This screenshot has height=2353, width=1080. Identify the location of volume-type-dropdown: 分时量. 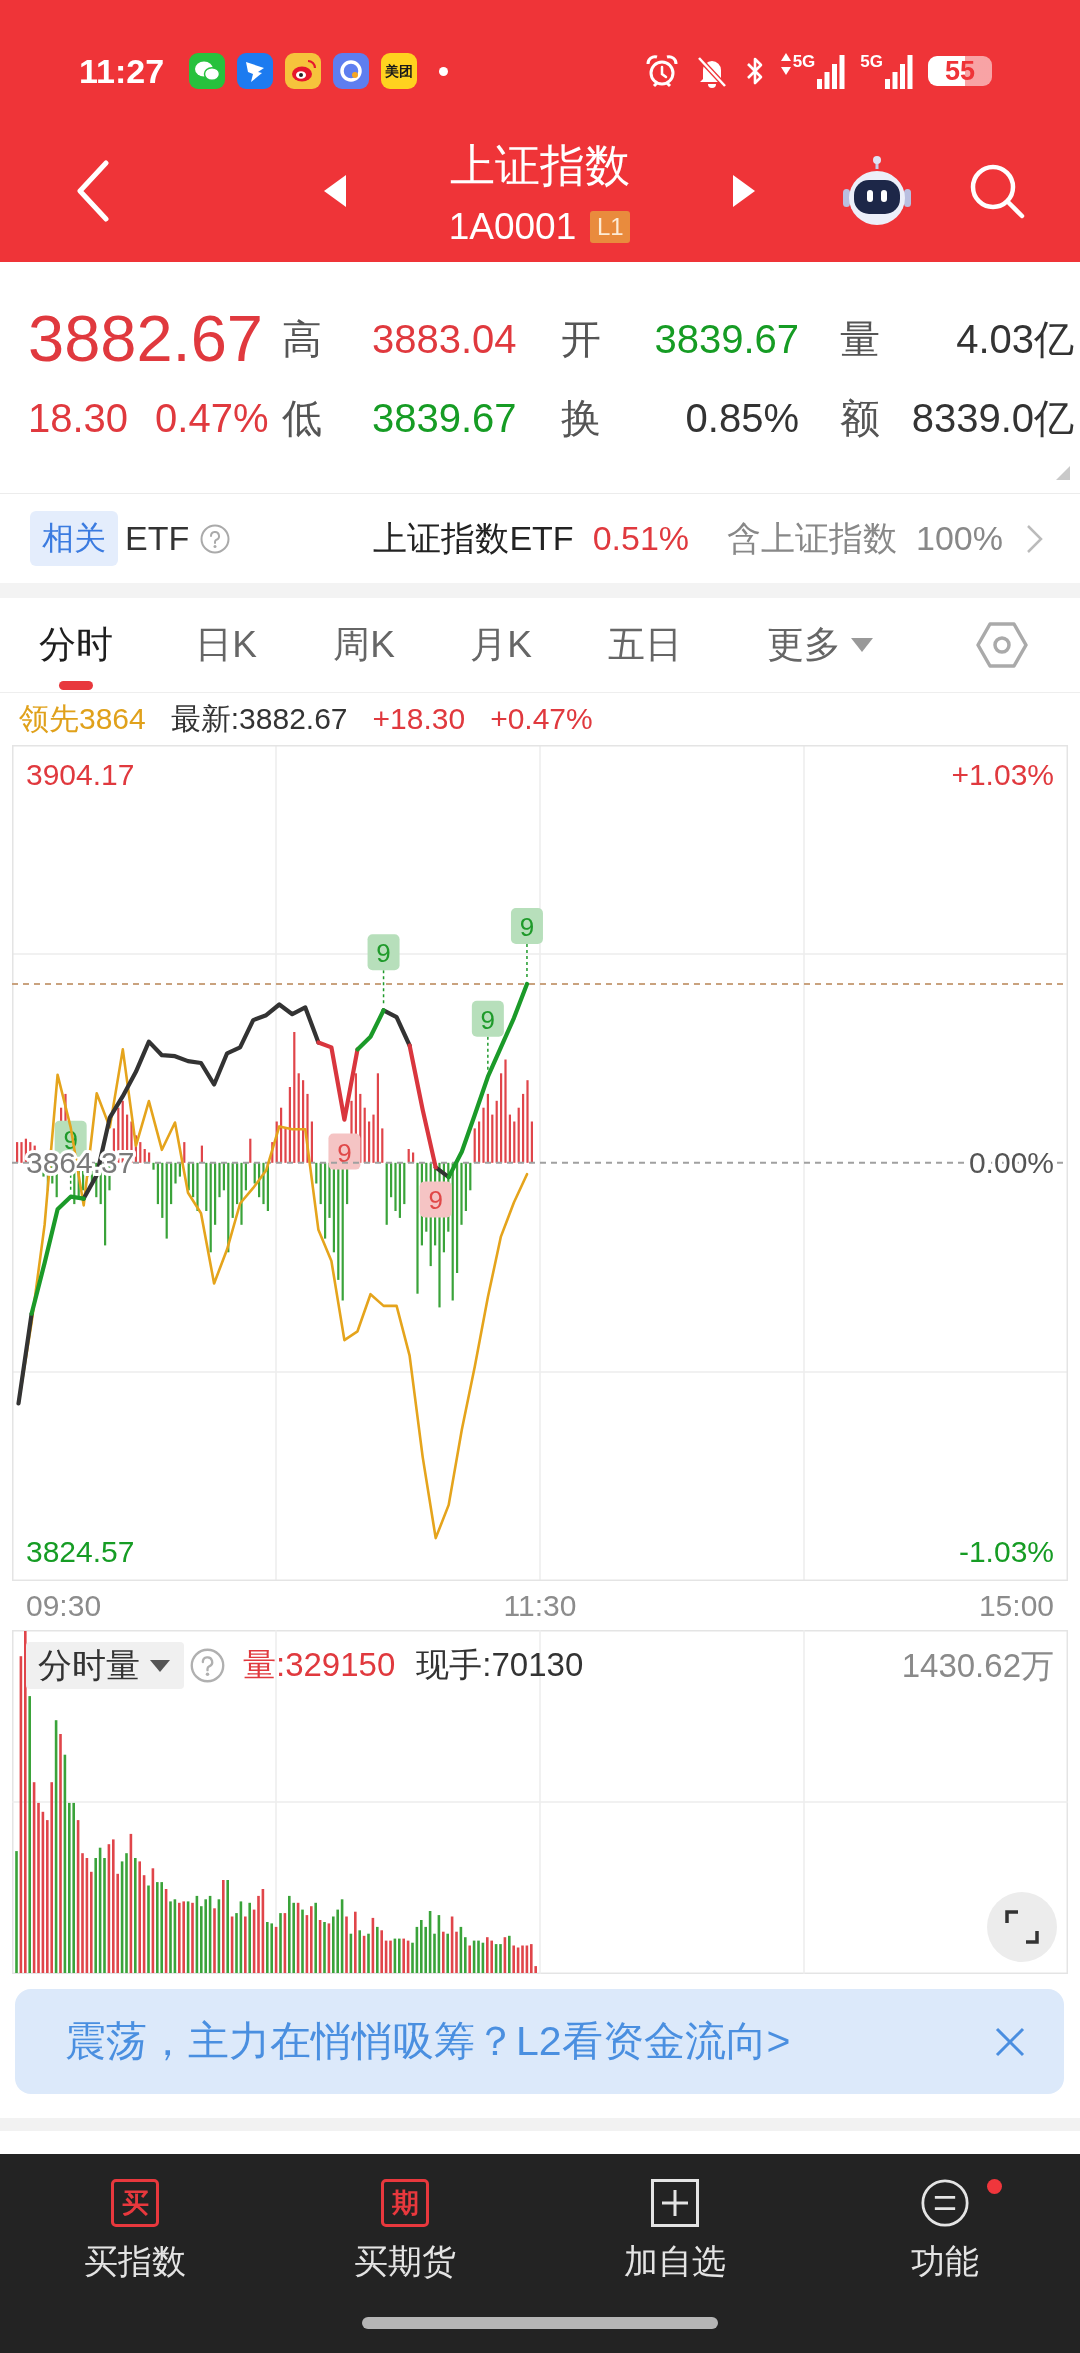
(105, 1665).